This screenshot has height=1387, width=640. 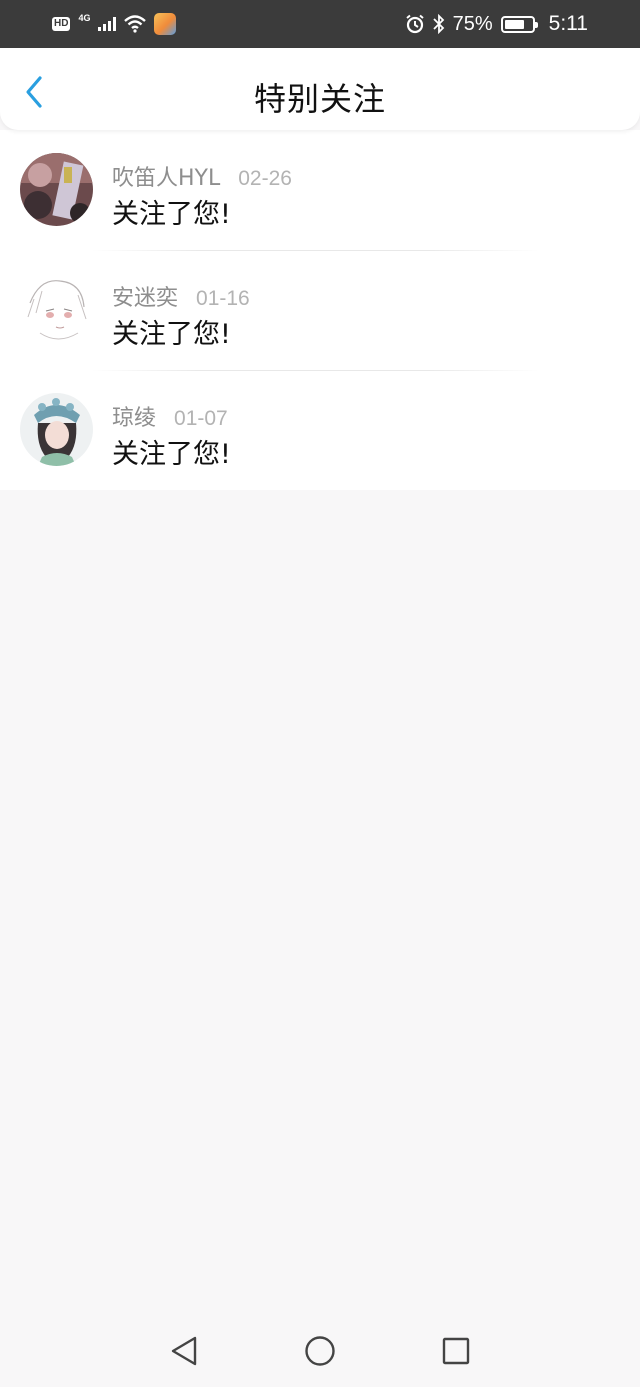 What do you see at coordinates (514, 24) in the screenshot?
I see `battery-fill` at bounding box center [514, 24].